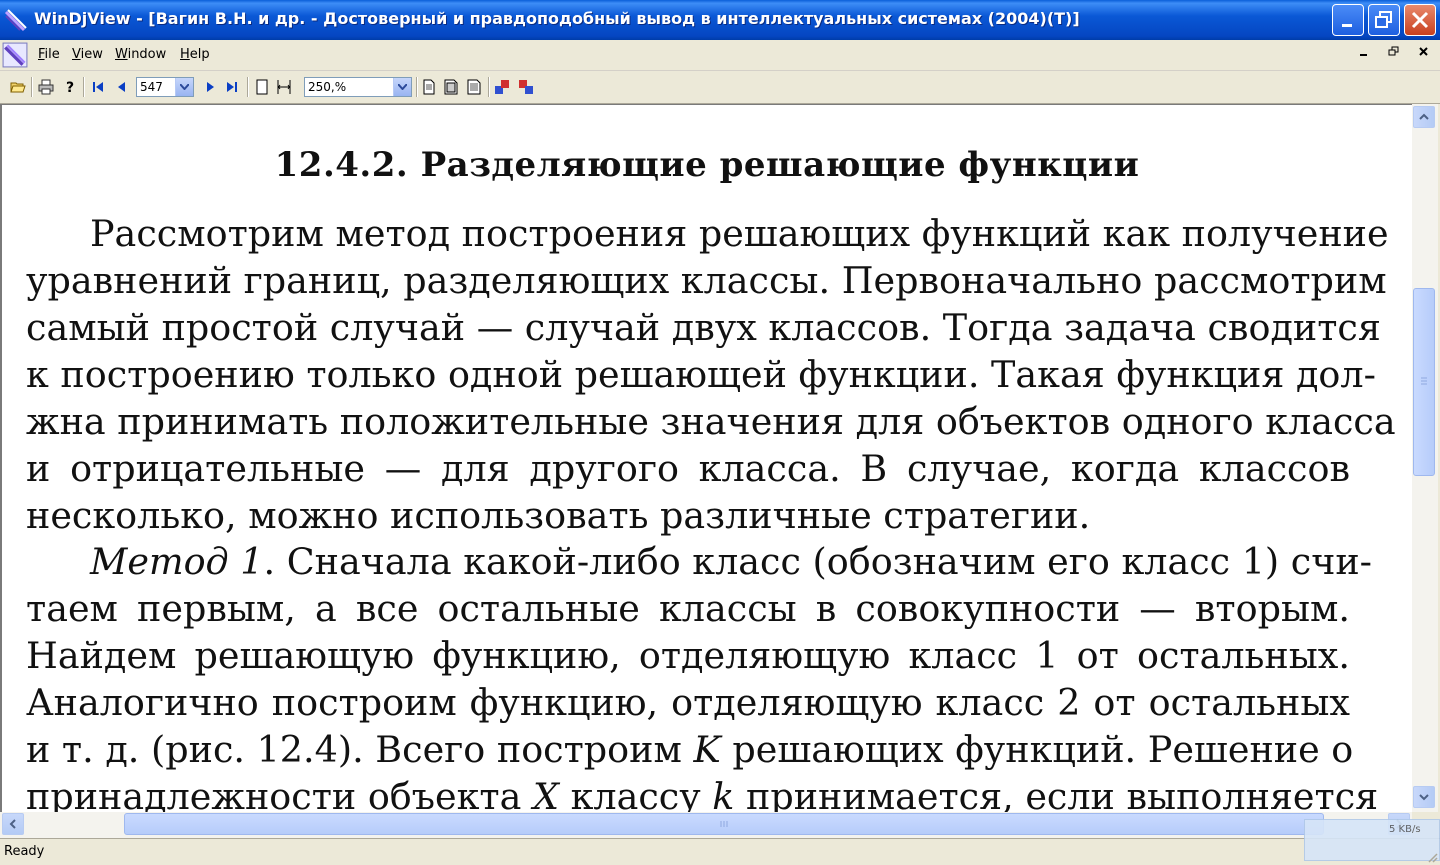 The image size is (1440, 865). What do you see at coordinates (210, 87) in the screenshot?
I see `next-page-icon` at bounding box center [210, 87].